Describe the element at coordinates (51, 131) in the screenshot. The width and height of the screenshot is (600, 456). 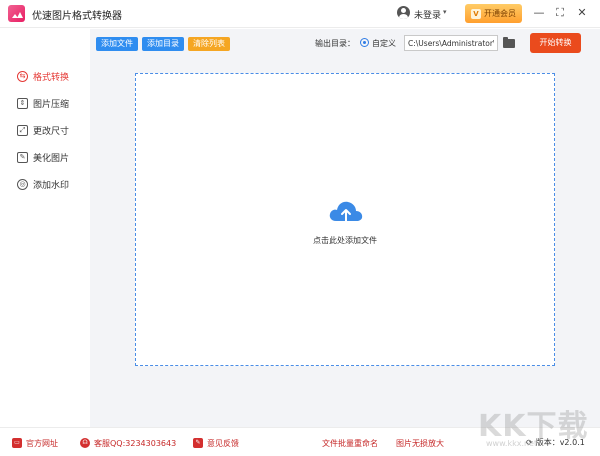
I see `sidebar-item-label: 更改尺寸` at that location.